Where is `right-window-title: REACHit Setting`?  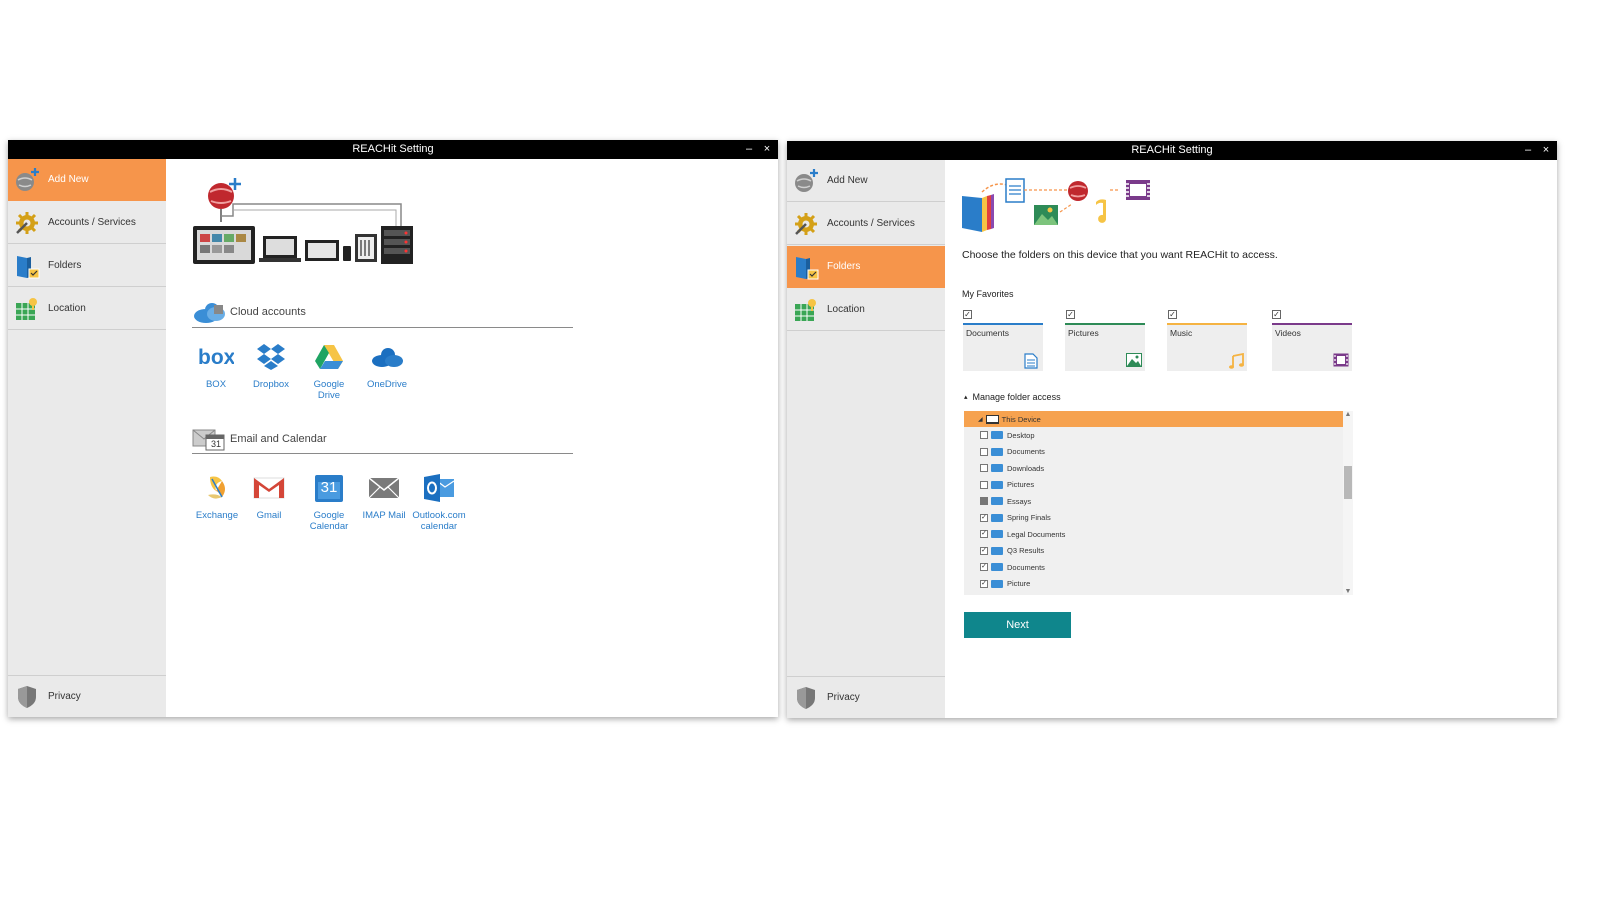
right-window-title: REACHit Setting is located at coordinates (1172, 150).